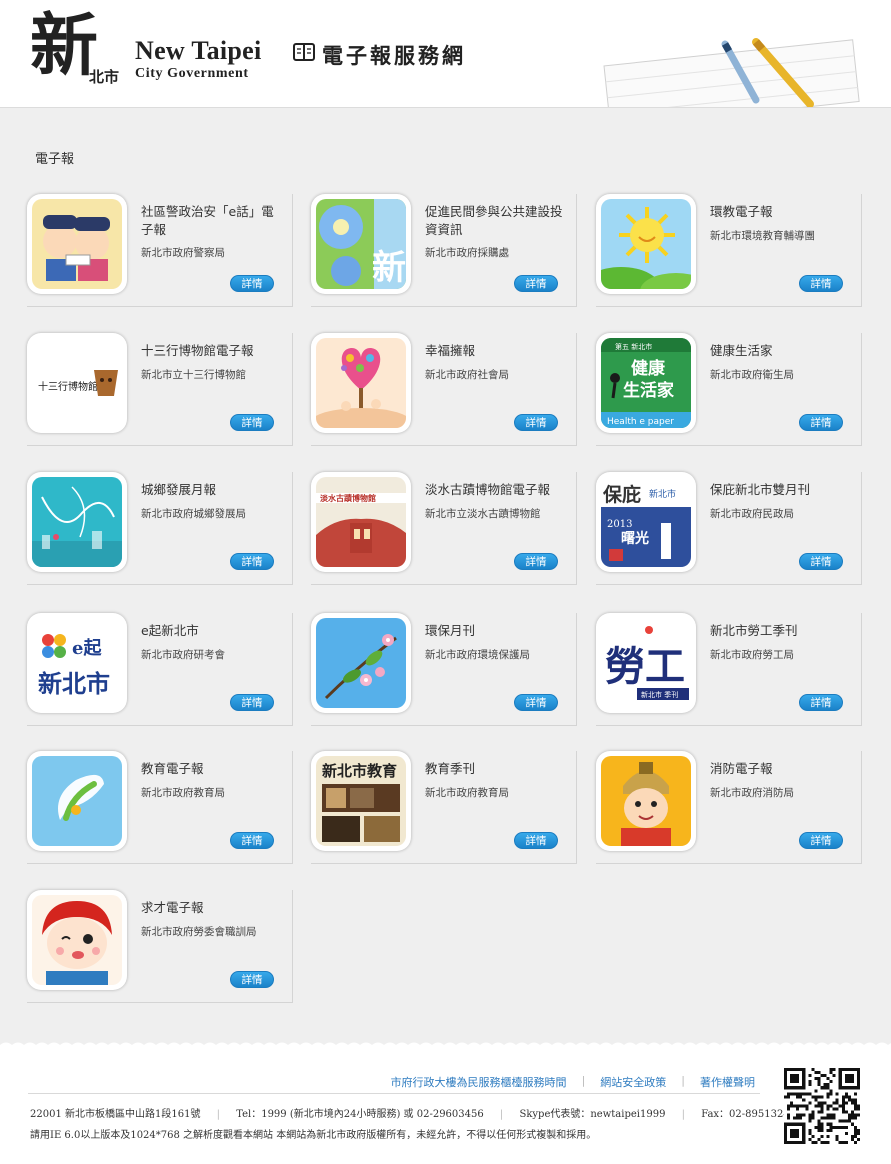 Image resolution: width=891 pixels, height=1164 pixels. I want to click on thumbnail: 新北市教育, so click(361, 801).